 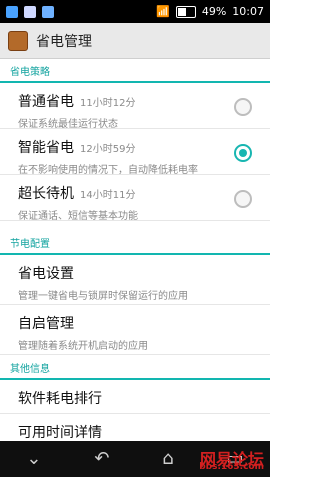 I want to click on wifi-icon: 📶, so click(x=163, y=11).